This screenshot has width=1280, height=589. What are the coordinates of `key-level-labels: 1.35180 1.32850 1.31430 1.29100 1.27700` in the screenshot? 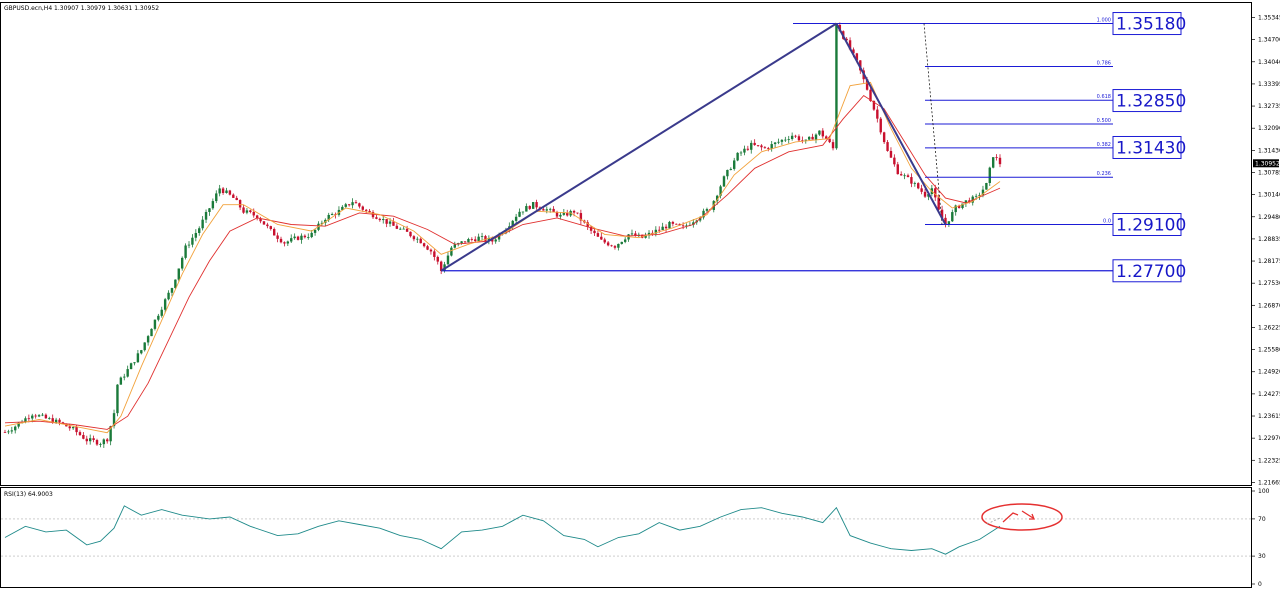 It's located at (1149, 147).